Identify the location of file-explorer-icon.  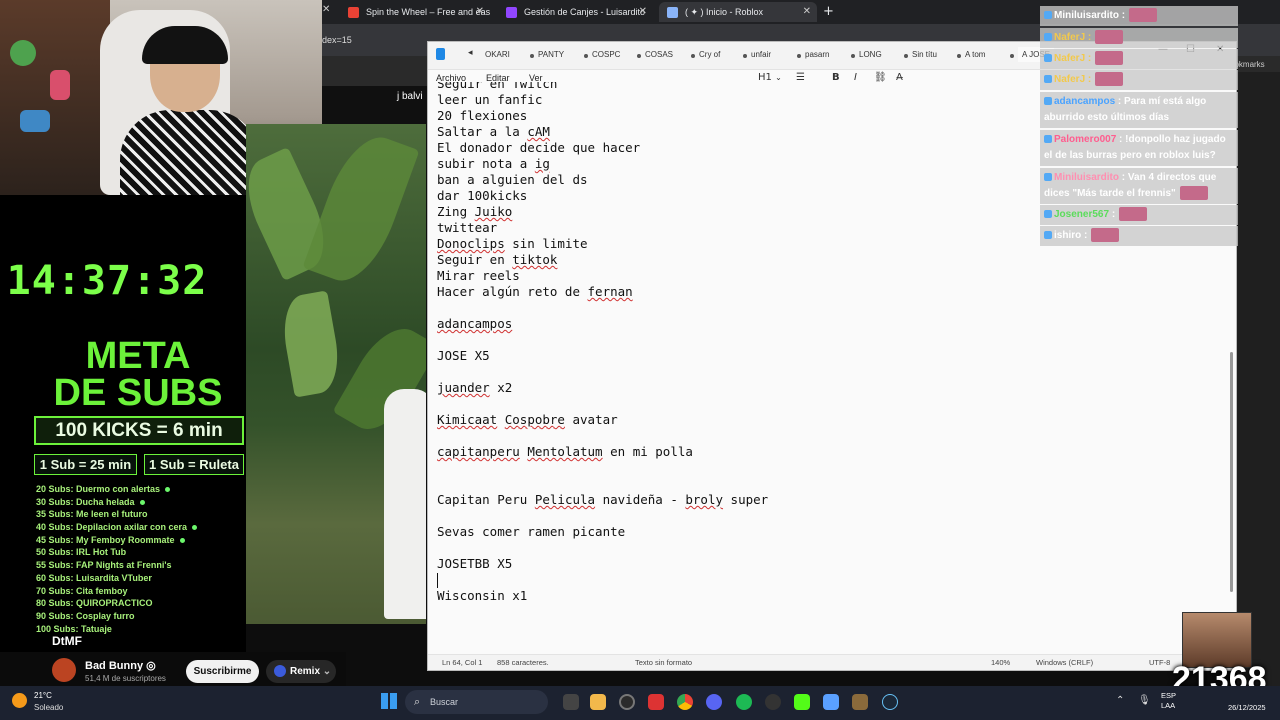
(598, 702).